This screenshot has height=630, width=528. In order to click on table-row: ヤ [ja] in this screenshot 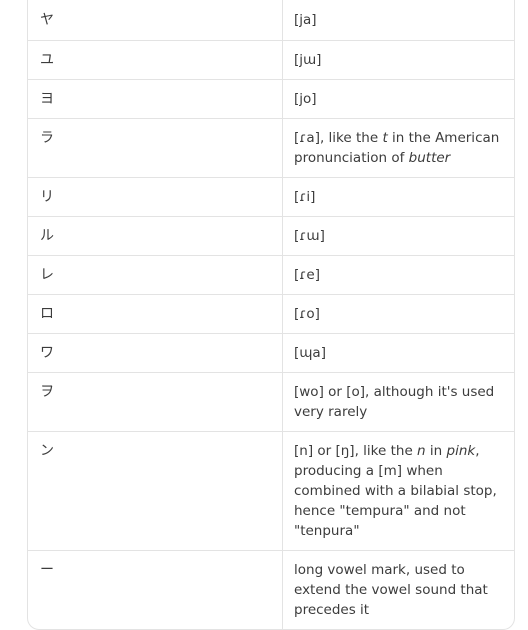, I will do `click(271, 20)`.